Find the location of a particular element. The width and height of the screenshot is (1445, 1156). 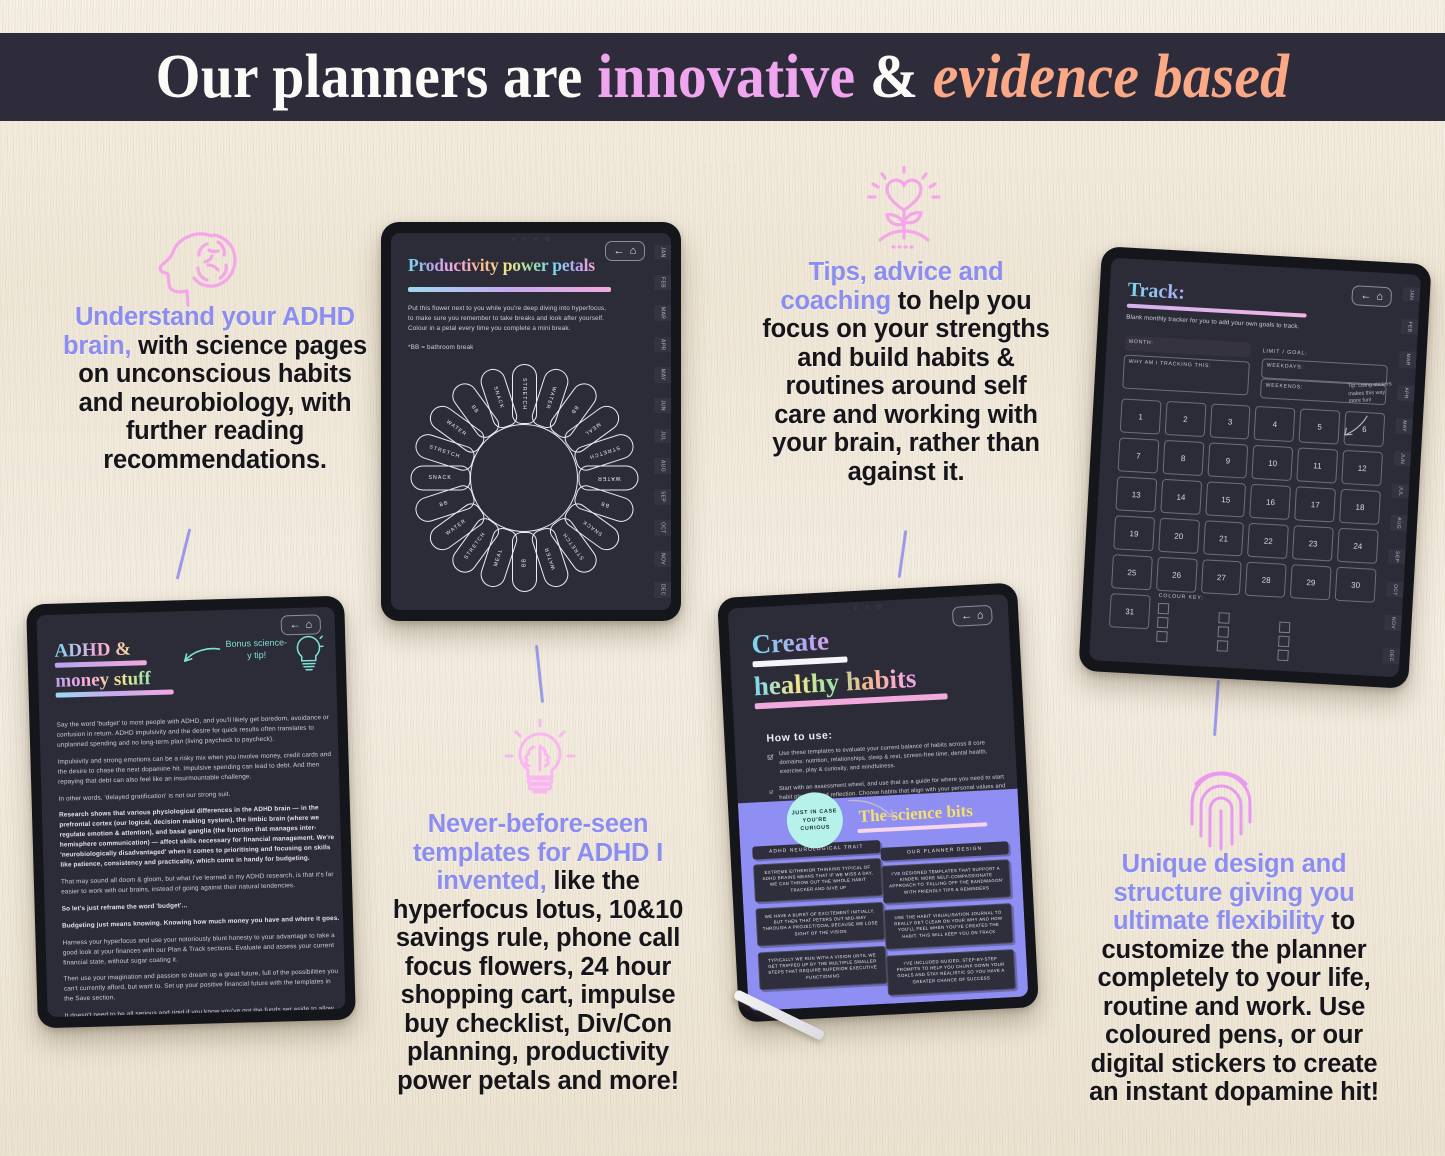

calendar-day: 13 is located at coordinates (1136, 494).